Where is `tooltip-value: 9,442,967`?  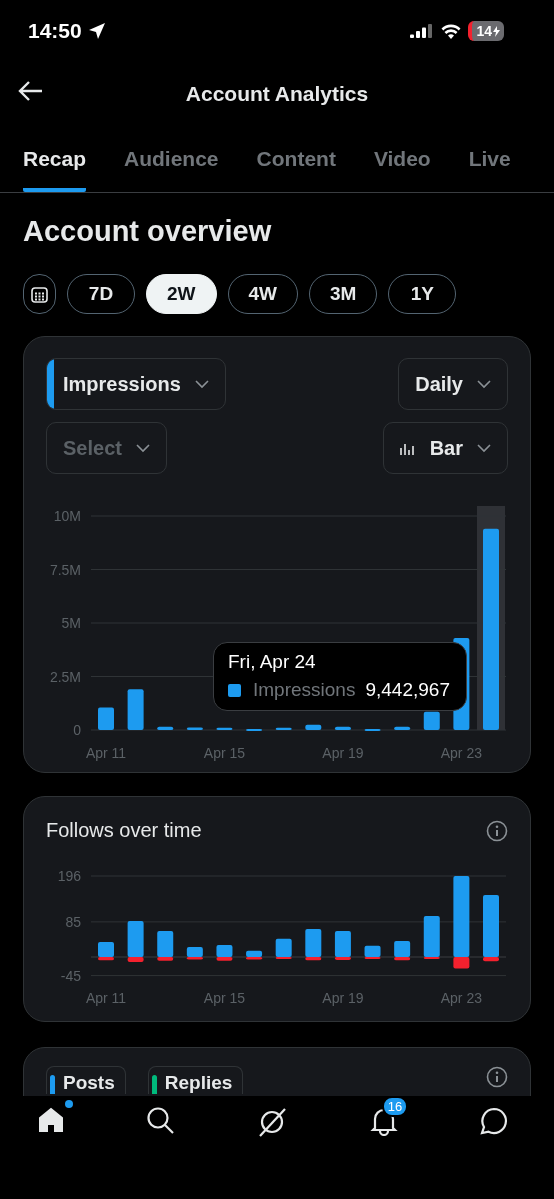 tooltip-value: 9,442,967 is located at coordinates (407, 690).